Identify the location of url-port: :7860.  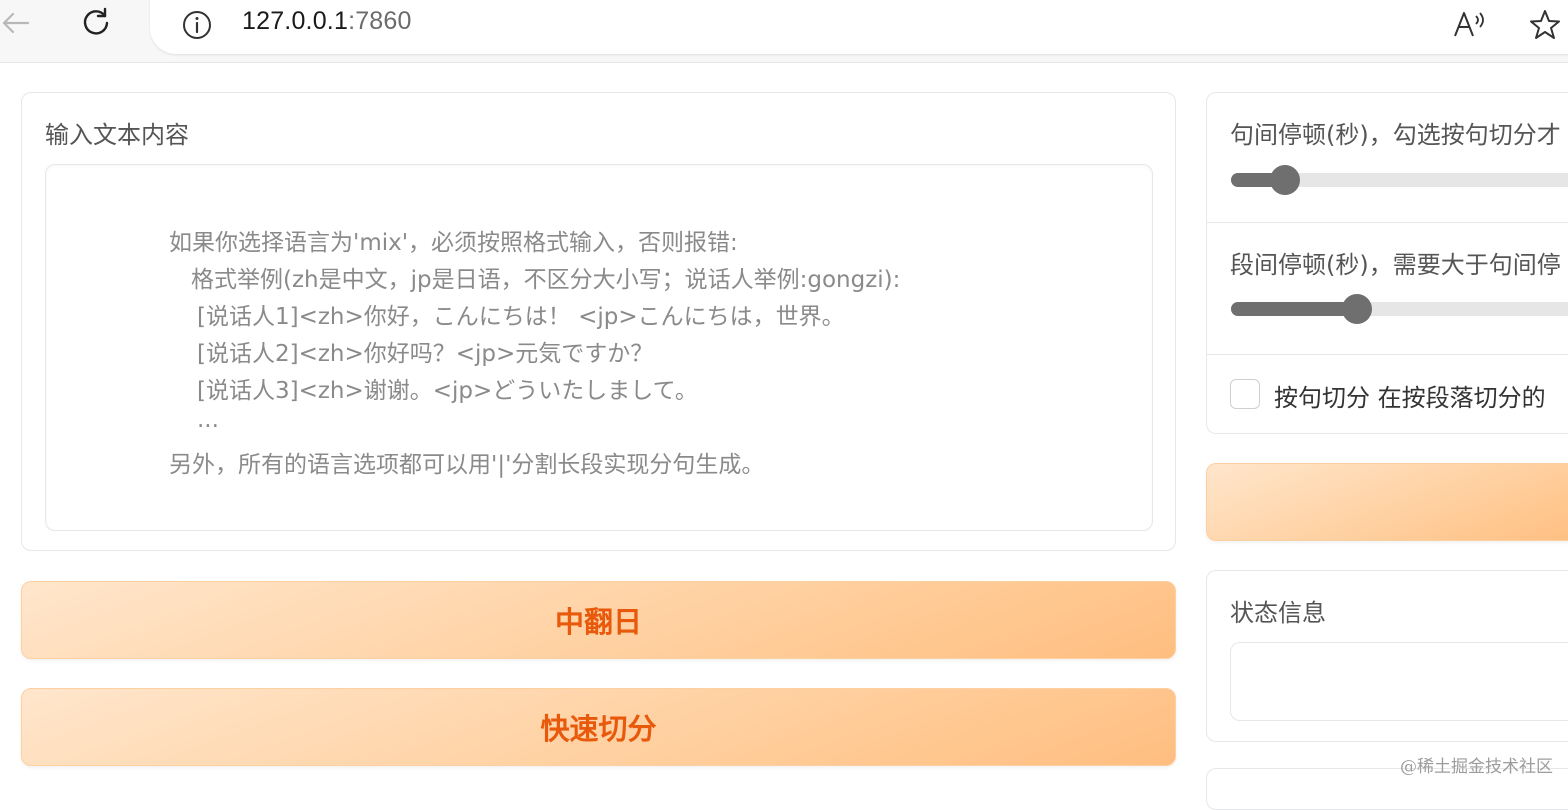
(380, 21).